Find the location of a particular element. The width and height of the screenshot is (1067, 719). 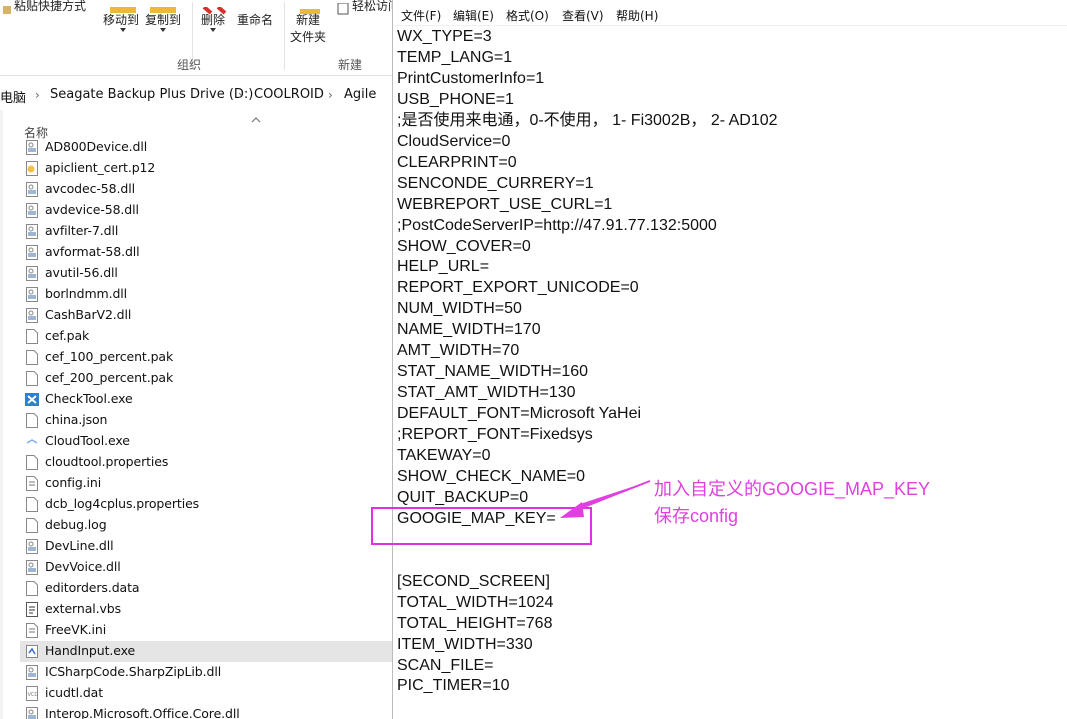

file-row: AD800Device.dll is located at coordinates (206, 147).